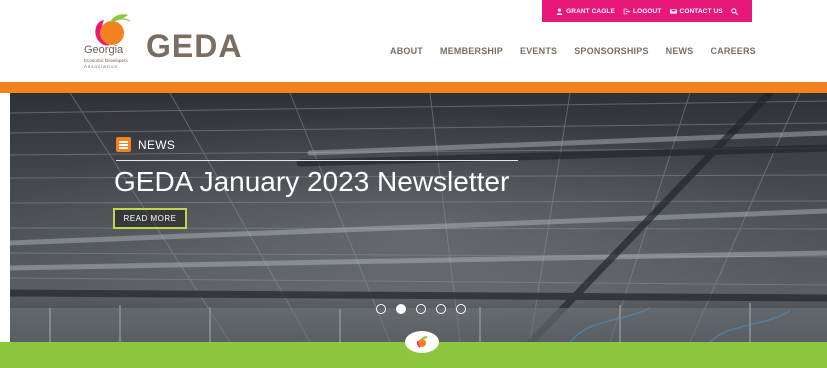 The width and height of the screenshot is (827, 368). Describe the element at coordinates (104, 50) in the screenshot. I see `logo-state-text: Georgia` at that location.